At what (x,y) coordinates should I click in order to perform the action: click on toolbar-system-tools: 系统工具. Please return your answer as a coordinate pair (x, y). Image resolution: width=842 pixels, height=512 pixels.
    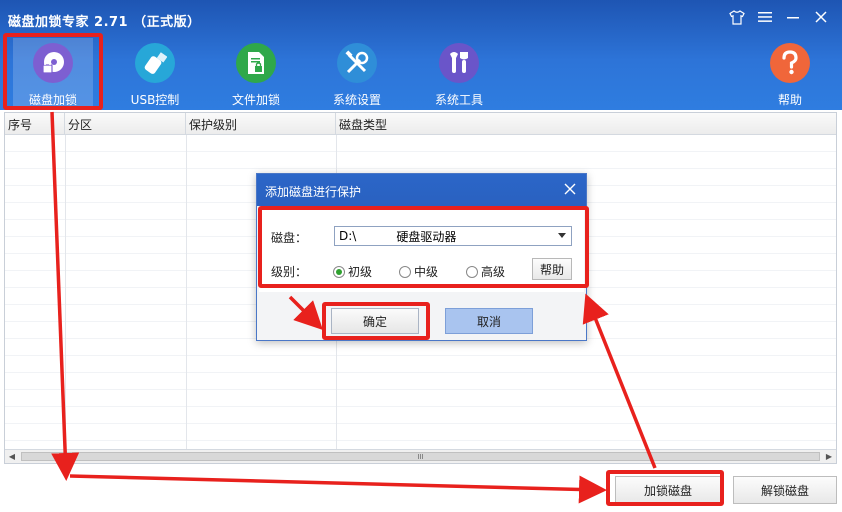
    Looking at the image, I should click on (459, 73).